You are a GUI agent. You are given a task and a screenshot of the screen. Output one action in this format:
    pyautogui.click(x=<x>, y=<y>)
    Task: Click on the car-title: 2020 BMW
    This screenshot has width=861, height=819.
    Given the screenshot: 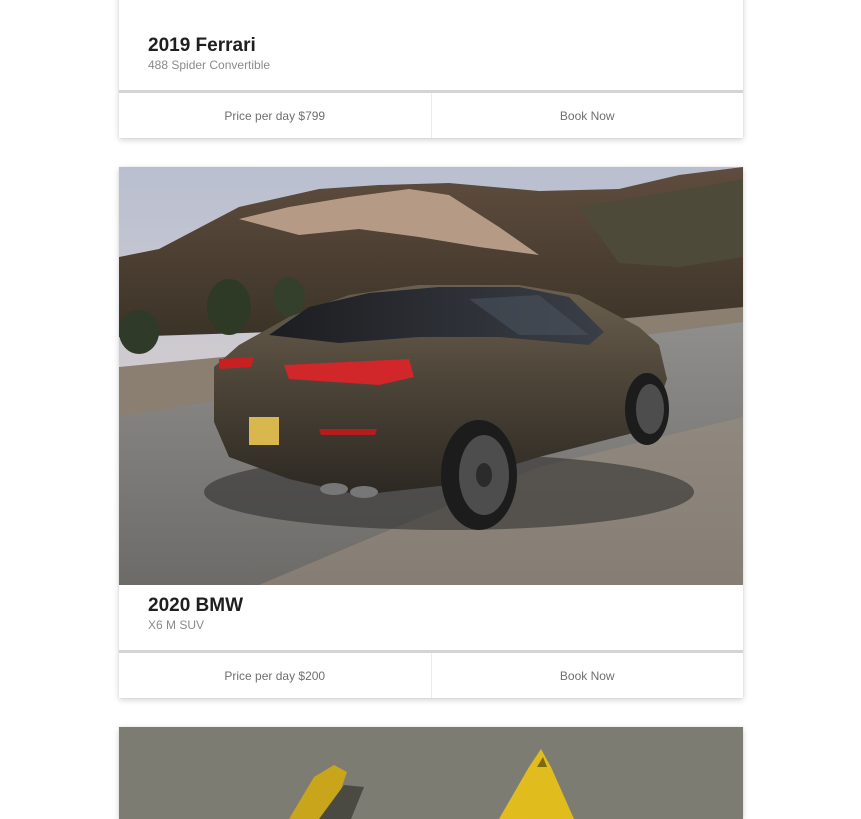 What is the action you would take?
    pyautogui.click(x=196, y=605)
    